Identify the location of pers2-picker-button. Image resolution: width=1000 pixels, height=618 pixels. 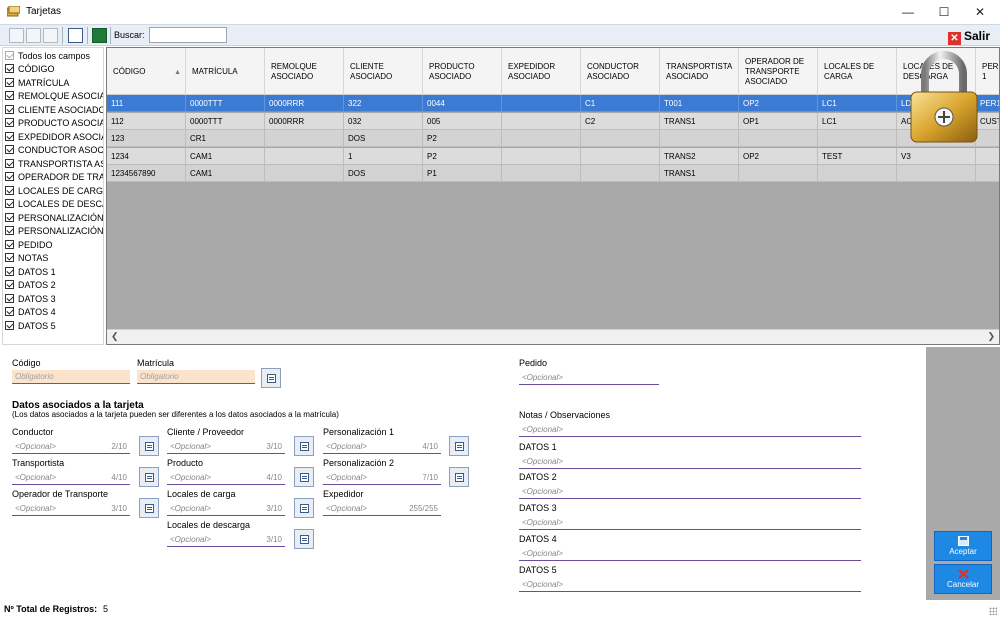
(459, 477).